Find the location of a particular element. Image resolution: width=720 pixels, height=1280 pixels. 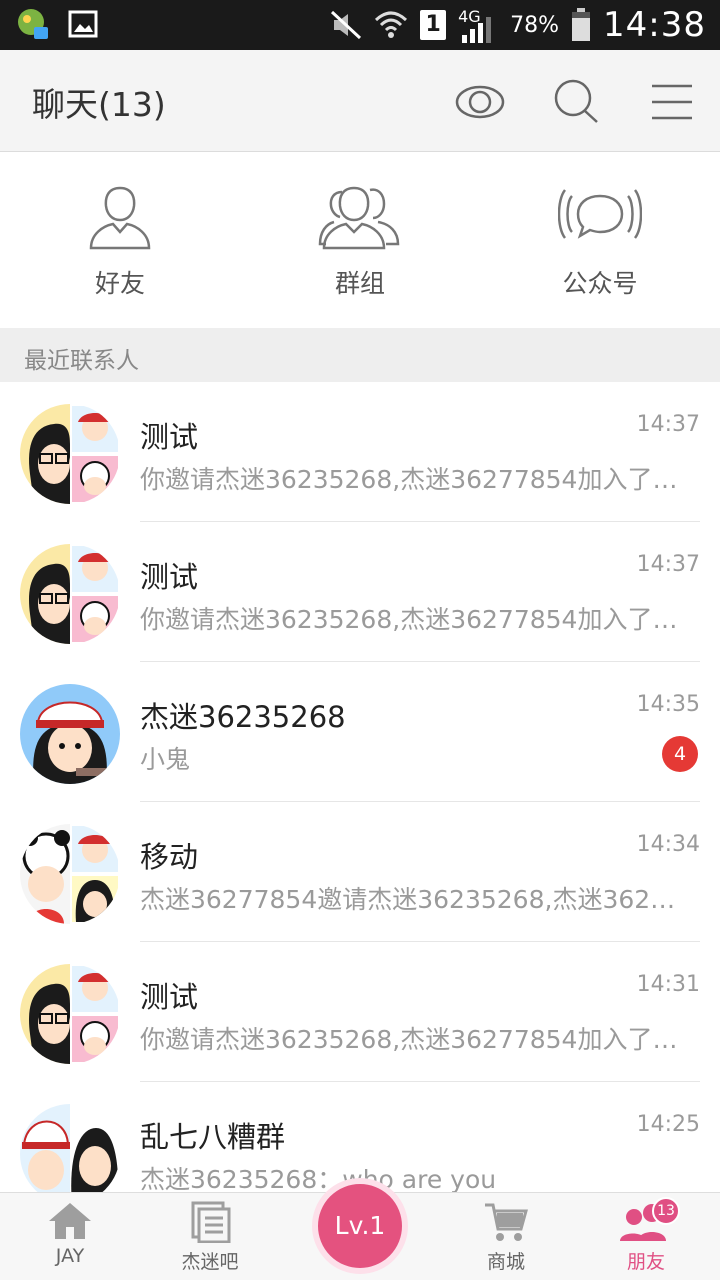

eye-icon is located at coordinates (480, 102).